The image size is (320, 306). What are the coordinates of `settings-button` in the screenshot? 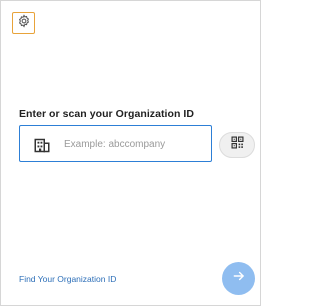 It's located at (23, 23).